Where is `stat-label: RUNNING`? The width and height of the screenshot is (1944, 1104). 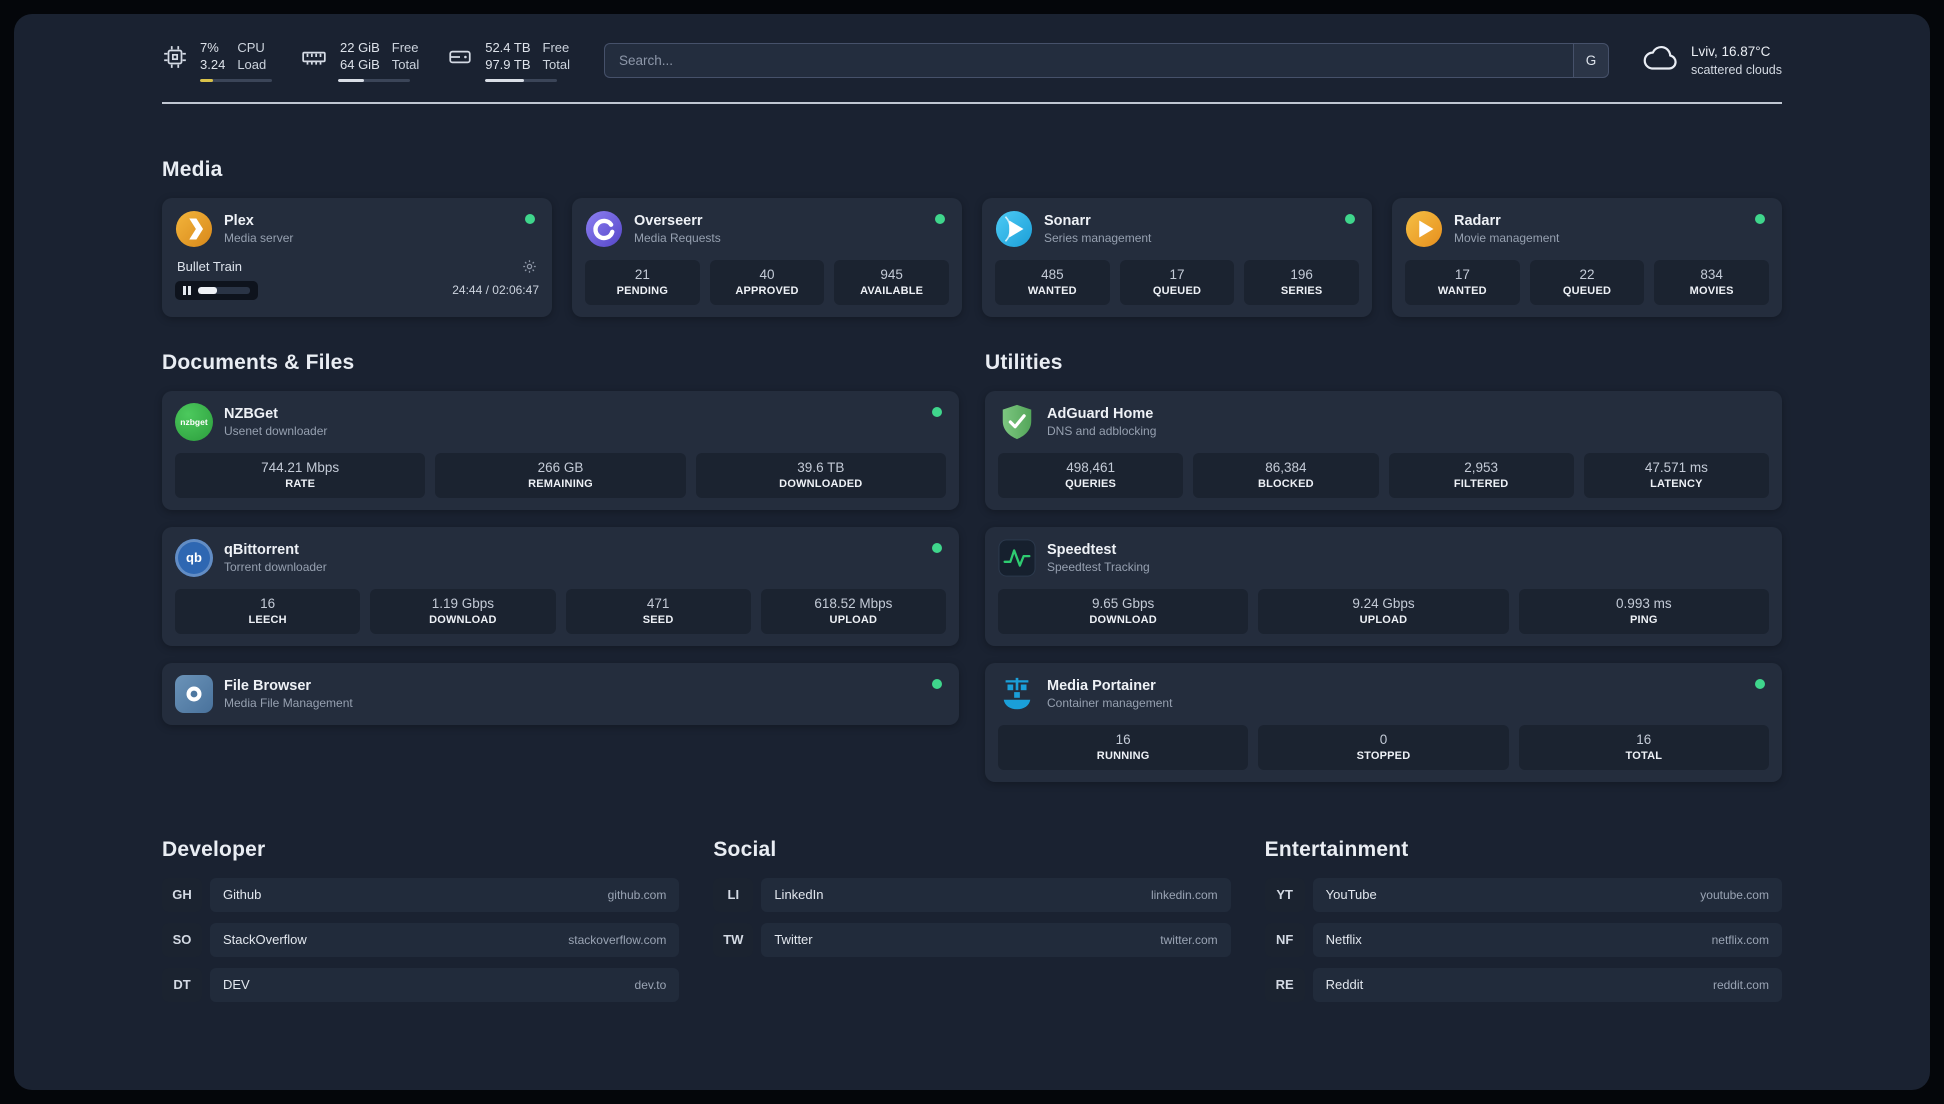
stat-label: RUNNING is located at coordinates (1123, 755).